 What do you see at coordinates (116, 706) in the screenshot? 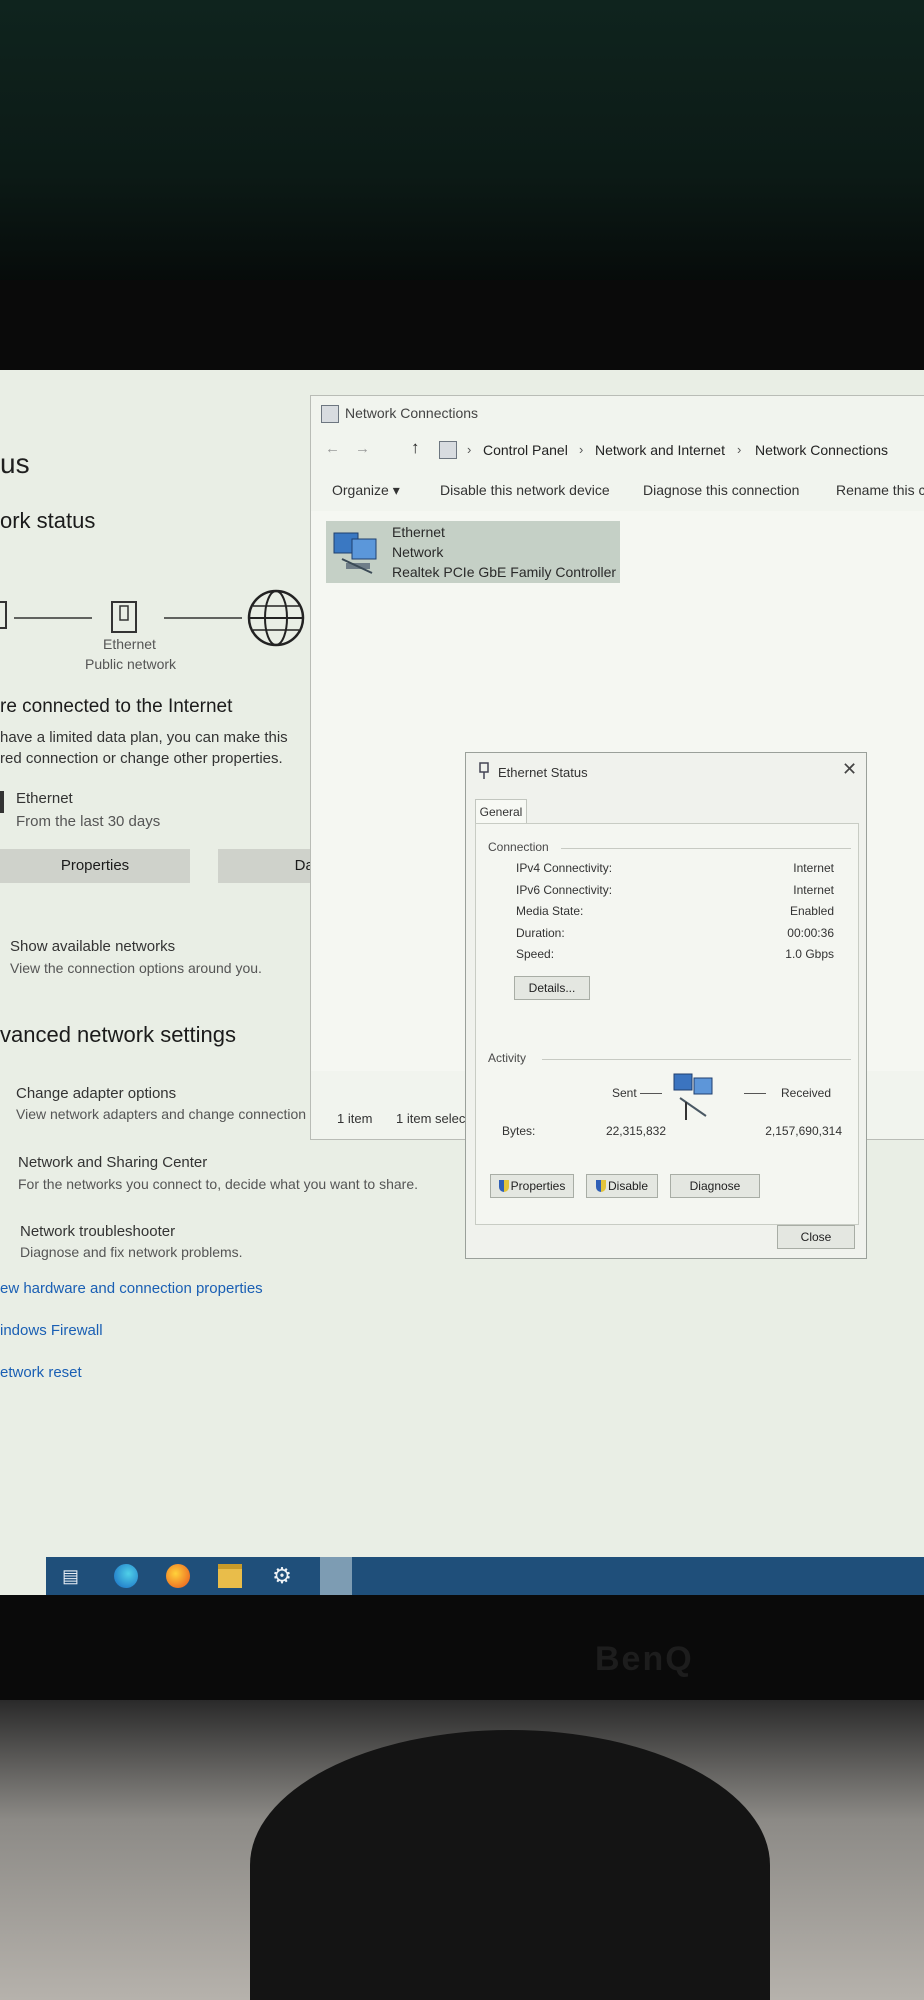
I see `connected-heading: re connected to the Internet` at bounding box center [116, 706].